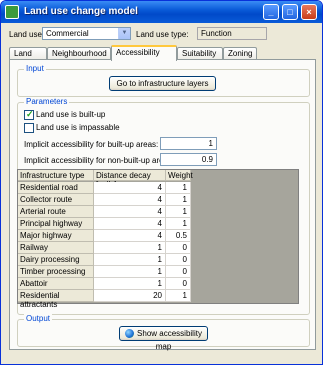 This screenshot has width=323, height=365. Describe the element at coordinates (179, 175) in the screenshot. I see `column-header-weight: Weight` at that location.